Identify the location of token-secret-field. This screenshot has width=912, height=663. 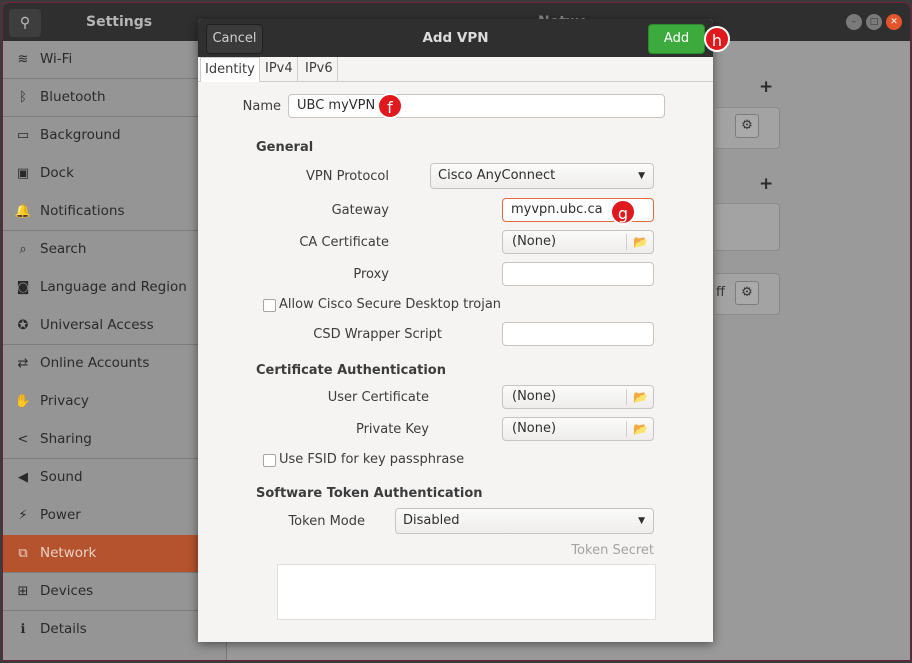
(466, 592).